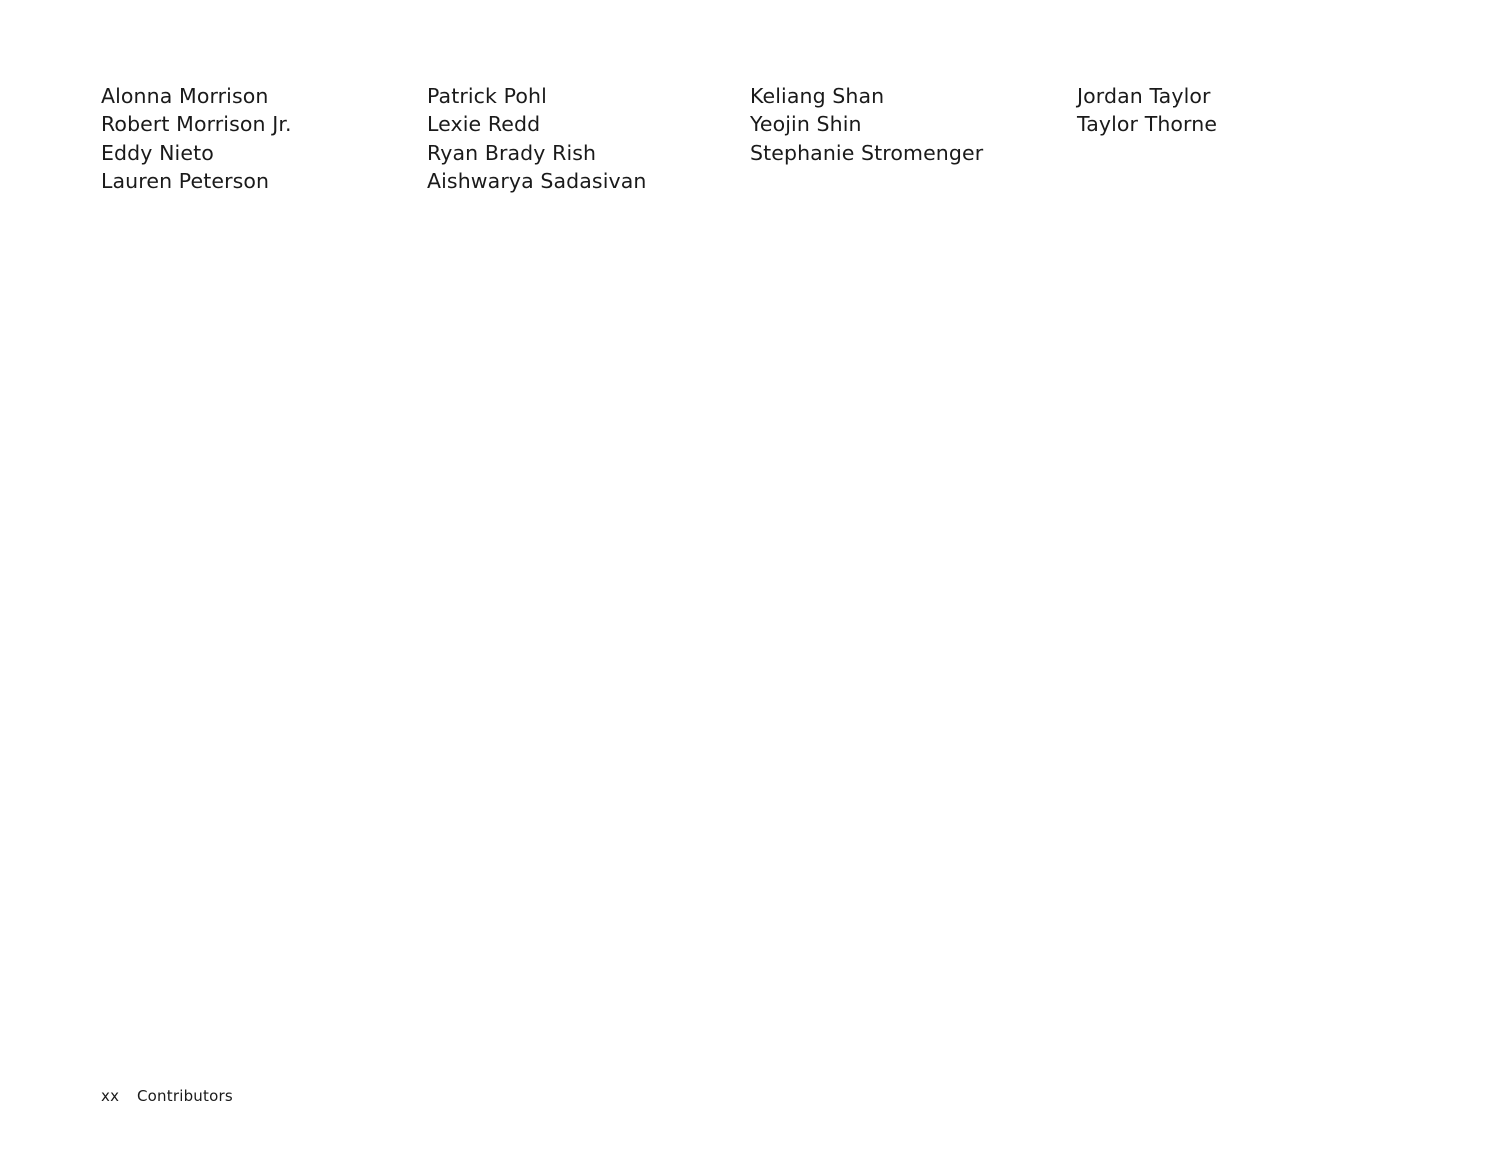 This screenshot has height=1161, width=1500. I want to click on contributor-name: Lauren Peterson, so click(185, 180).